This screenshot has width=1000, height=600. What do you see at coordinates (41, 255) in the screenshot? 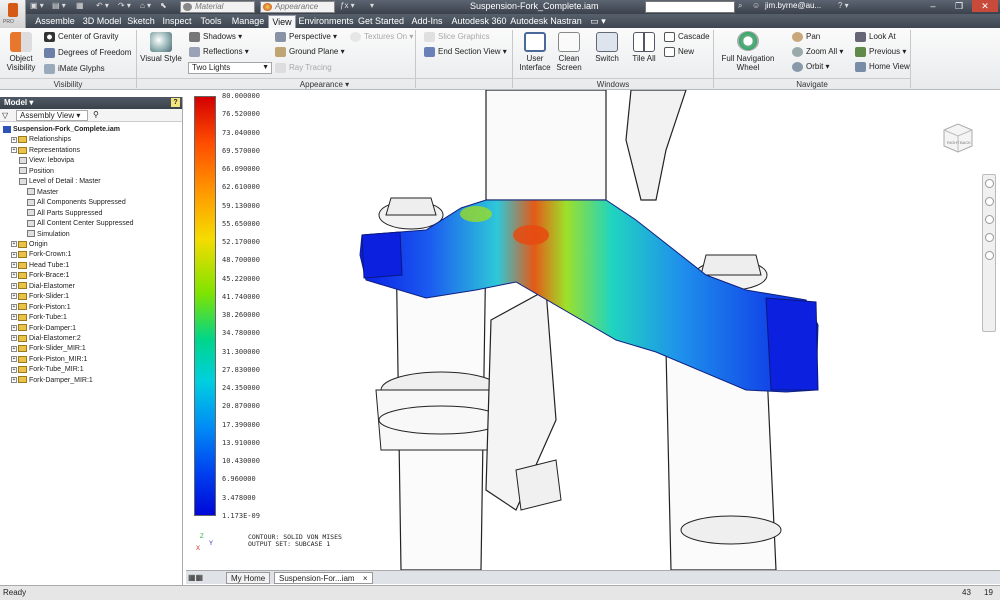
I see `tree-item: + Fork-Crown:1` at bounding box center [41, 255].